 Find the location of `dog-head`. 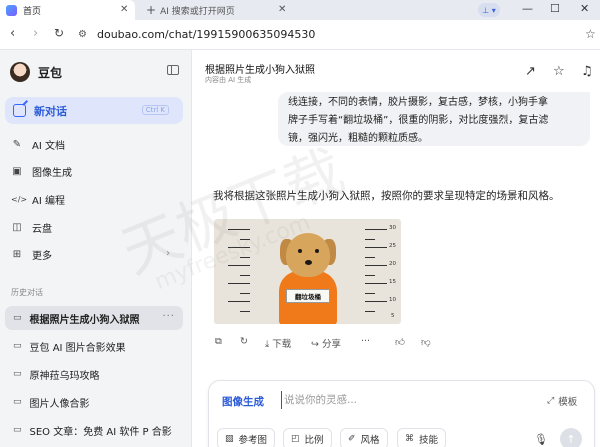

dog-head is located at coordinates (308, 255).